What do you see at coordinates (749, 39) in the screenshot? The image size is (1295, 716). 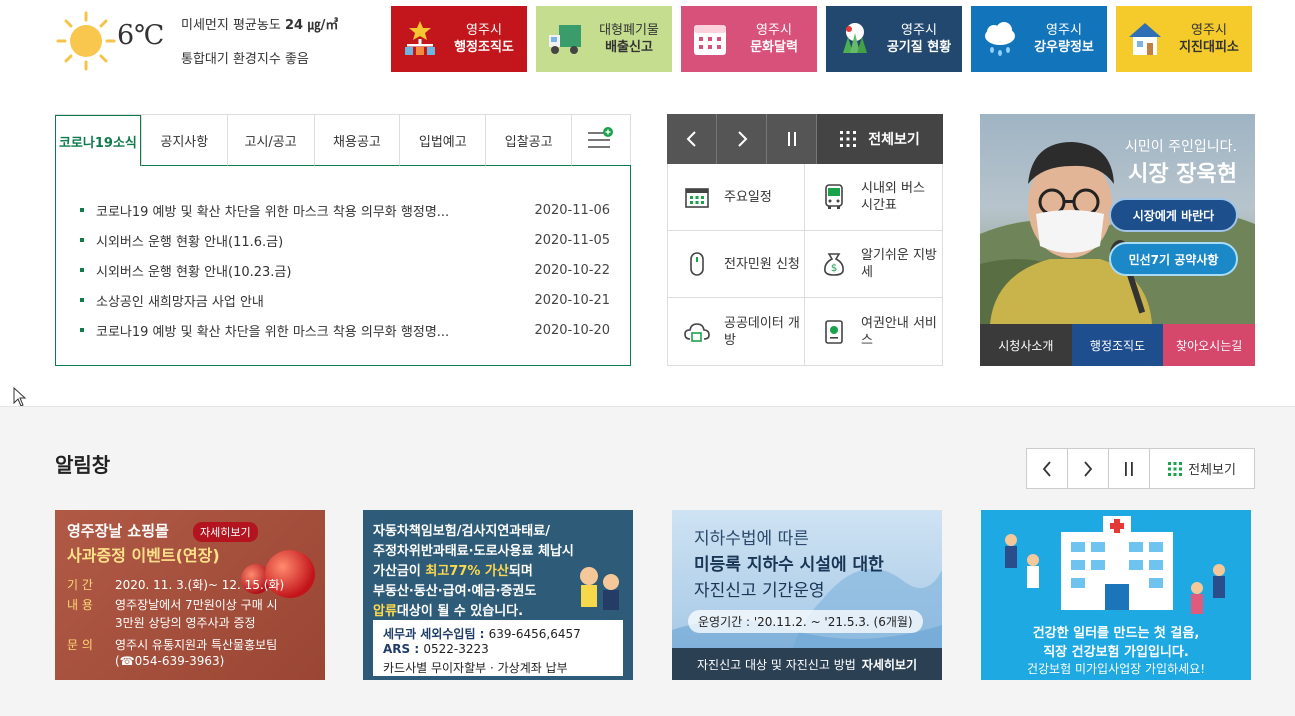 I see `quick-link-culture-calendar: 영주시 문화달력` at bounding box center [749, 39].